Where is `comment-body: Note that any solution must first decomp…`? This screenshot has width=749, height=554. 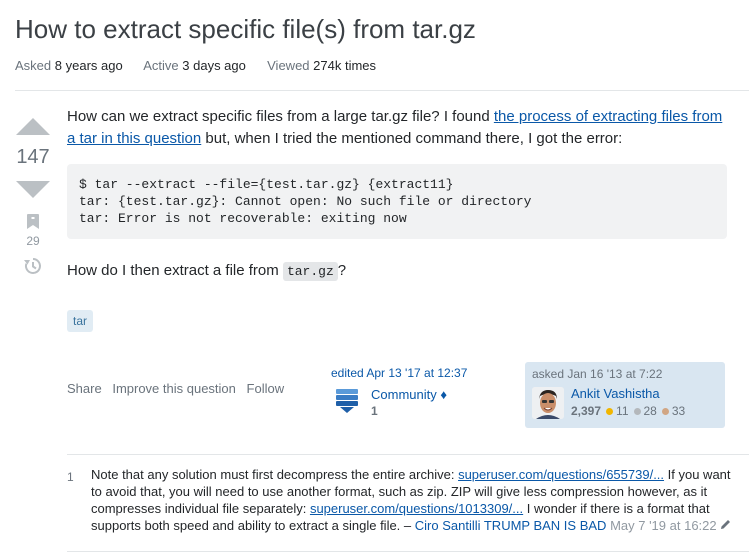
comment-body: Note that any solution must first decomp… is located at coordinates (416, 500).